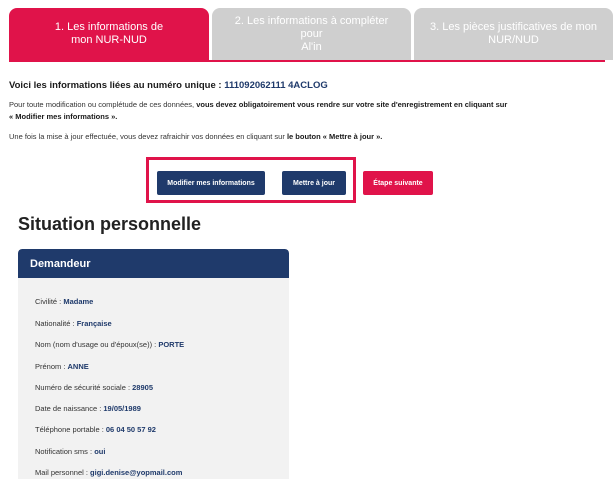 This screenshot has width=615, height=479. I want to click on update-instructions-bold: le bouton « Mettre à jour »., so click(334, 136).